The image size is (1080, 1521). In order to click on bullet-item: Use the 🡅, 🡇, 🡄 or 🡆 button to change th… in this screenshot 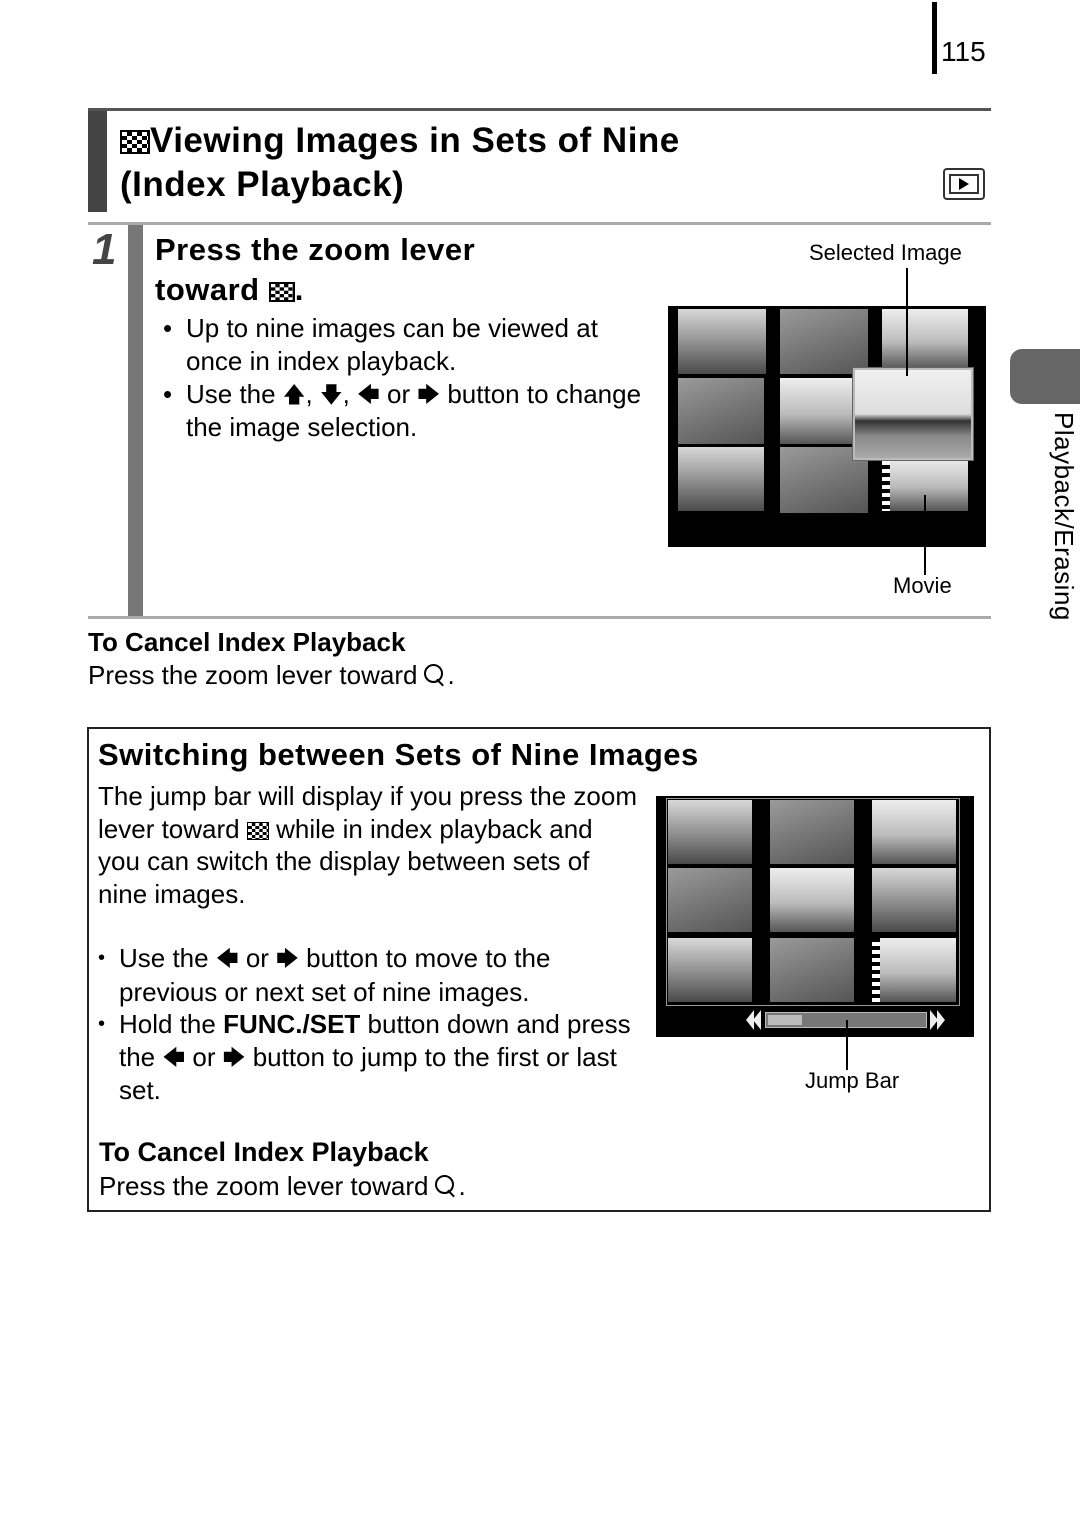, I will do `click(408, 411)`.